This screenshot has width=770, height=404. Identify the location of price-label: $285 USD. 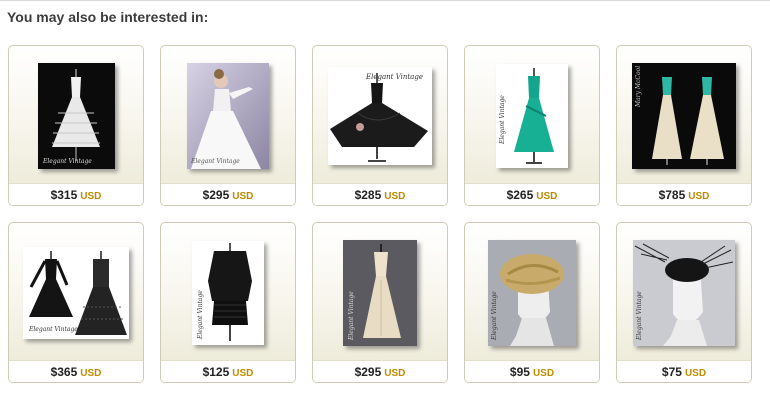
(380, 194).